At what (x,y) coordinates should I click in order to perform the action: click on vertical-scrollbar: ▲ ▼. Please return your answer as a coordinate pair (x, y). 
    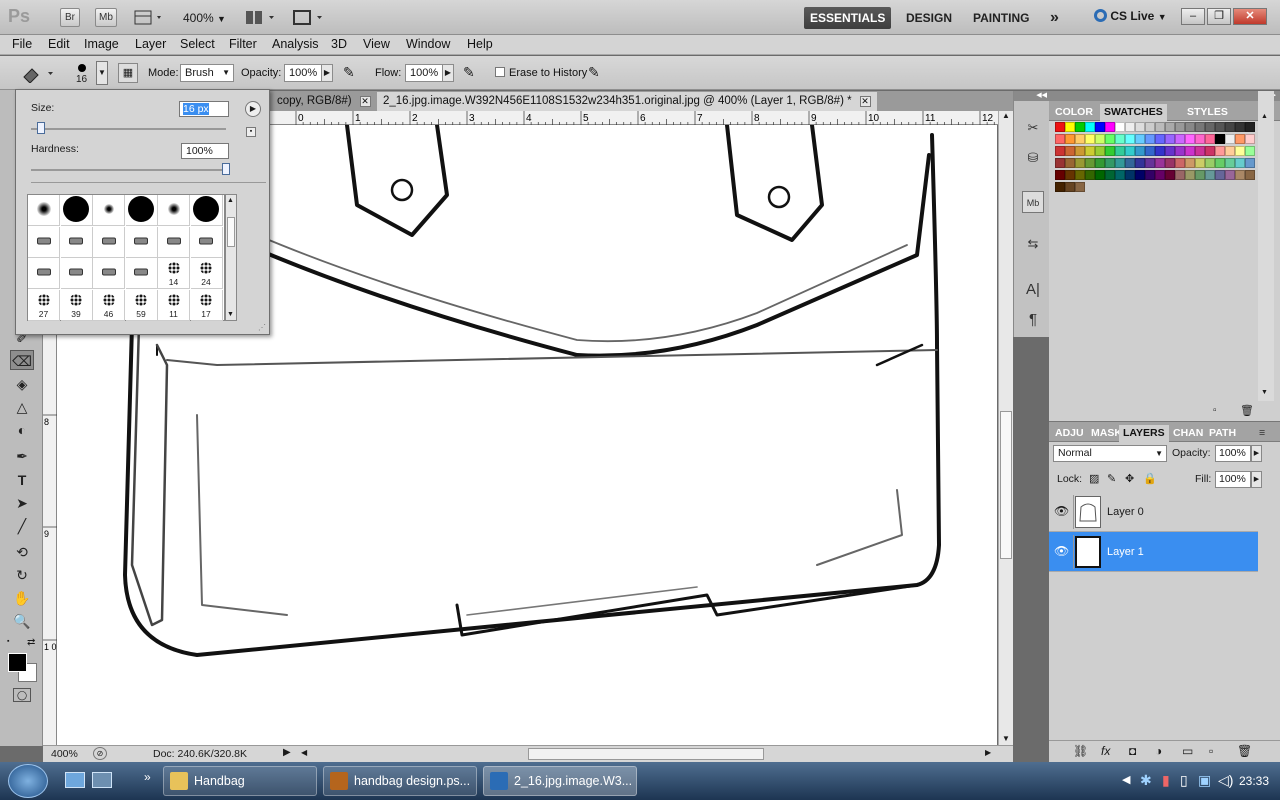
    Looking at the image, I should click on (1005, 428).